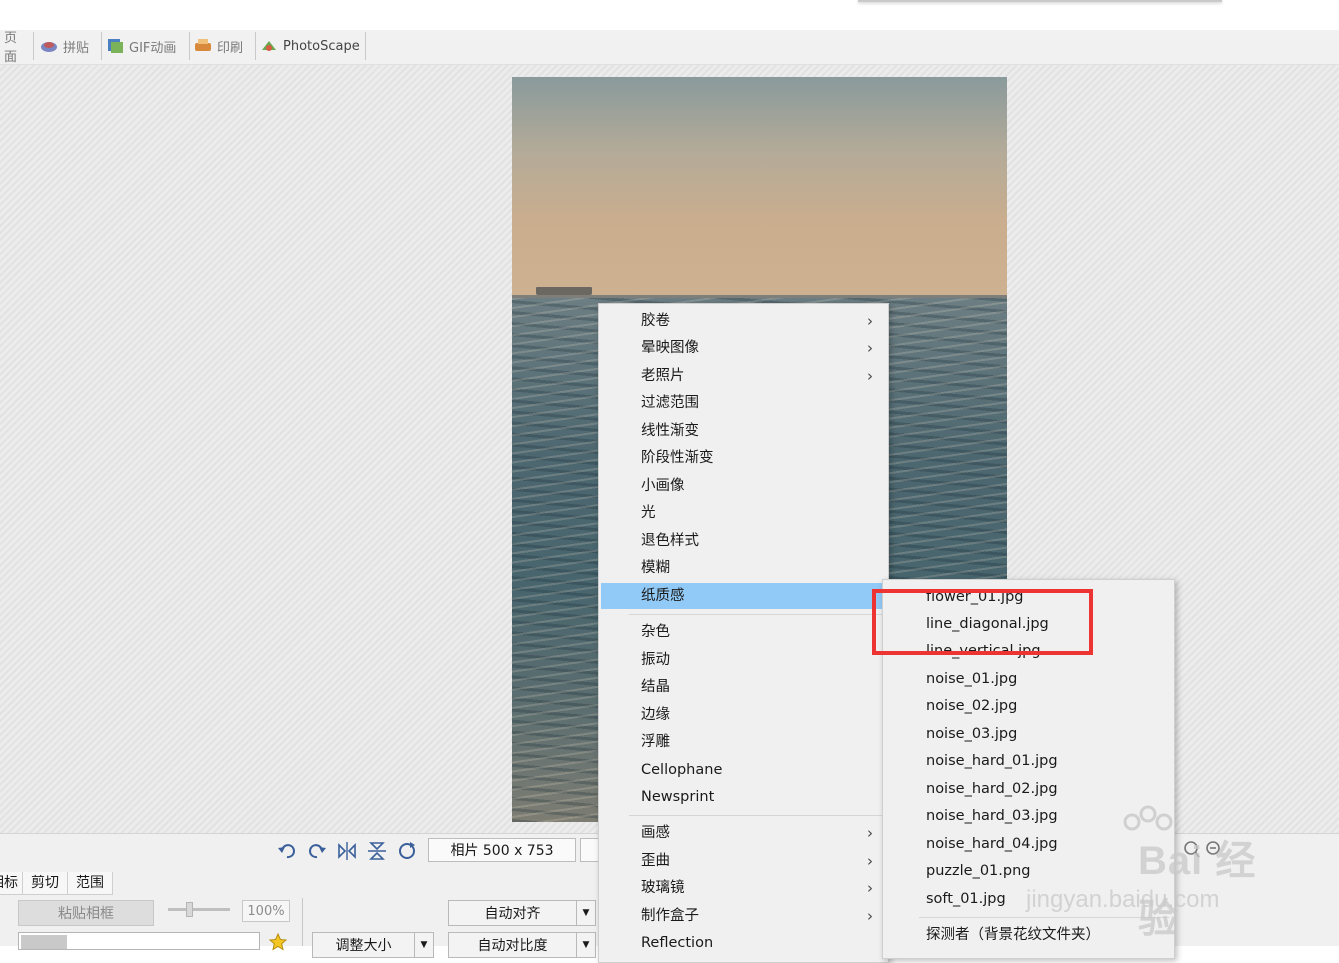 The image size is (1339, 963). I want to click on menu-item-step-gradient: 阶段性渐变, so click(743, 458).